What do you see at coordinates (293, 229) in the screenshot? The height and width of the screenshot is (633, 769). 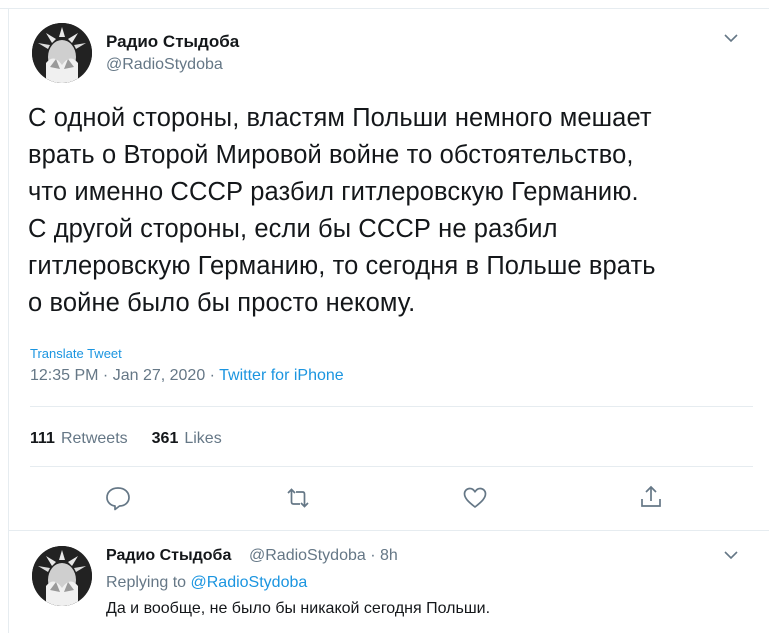 I see `tweet-text-line: С другой стороны, если бы СССР не разбил` at bounding box center [293, 229].